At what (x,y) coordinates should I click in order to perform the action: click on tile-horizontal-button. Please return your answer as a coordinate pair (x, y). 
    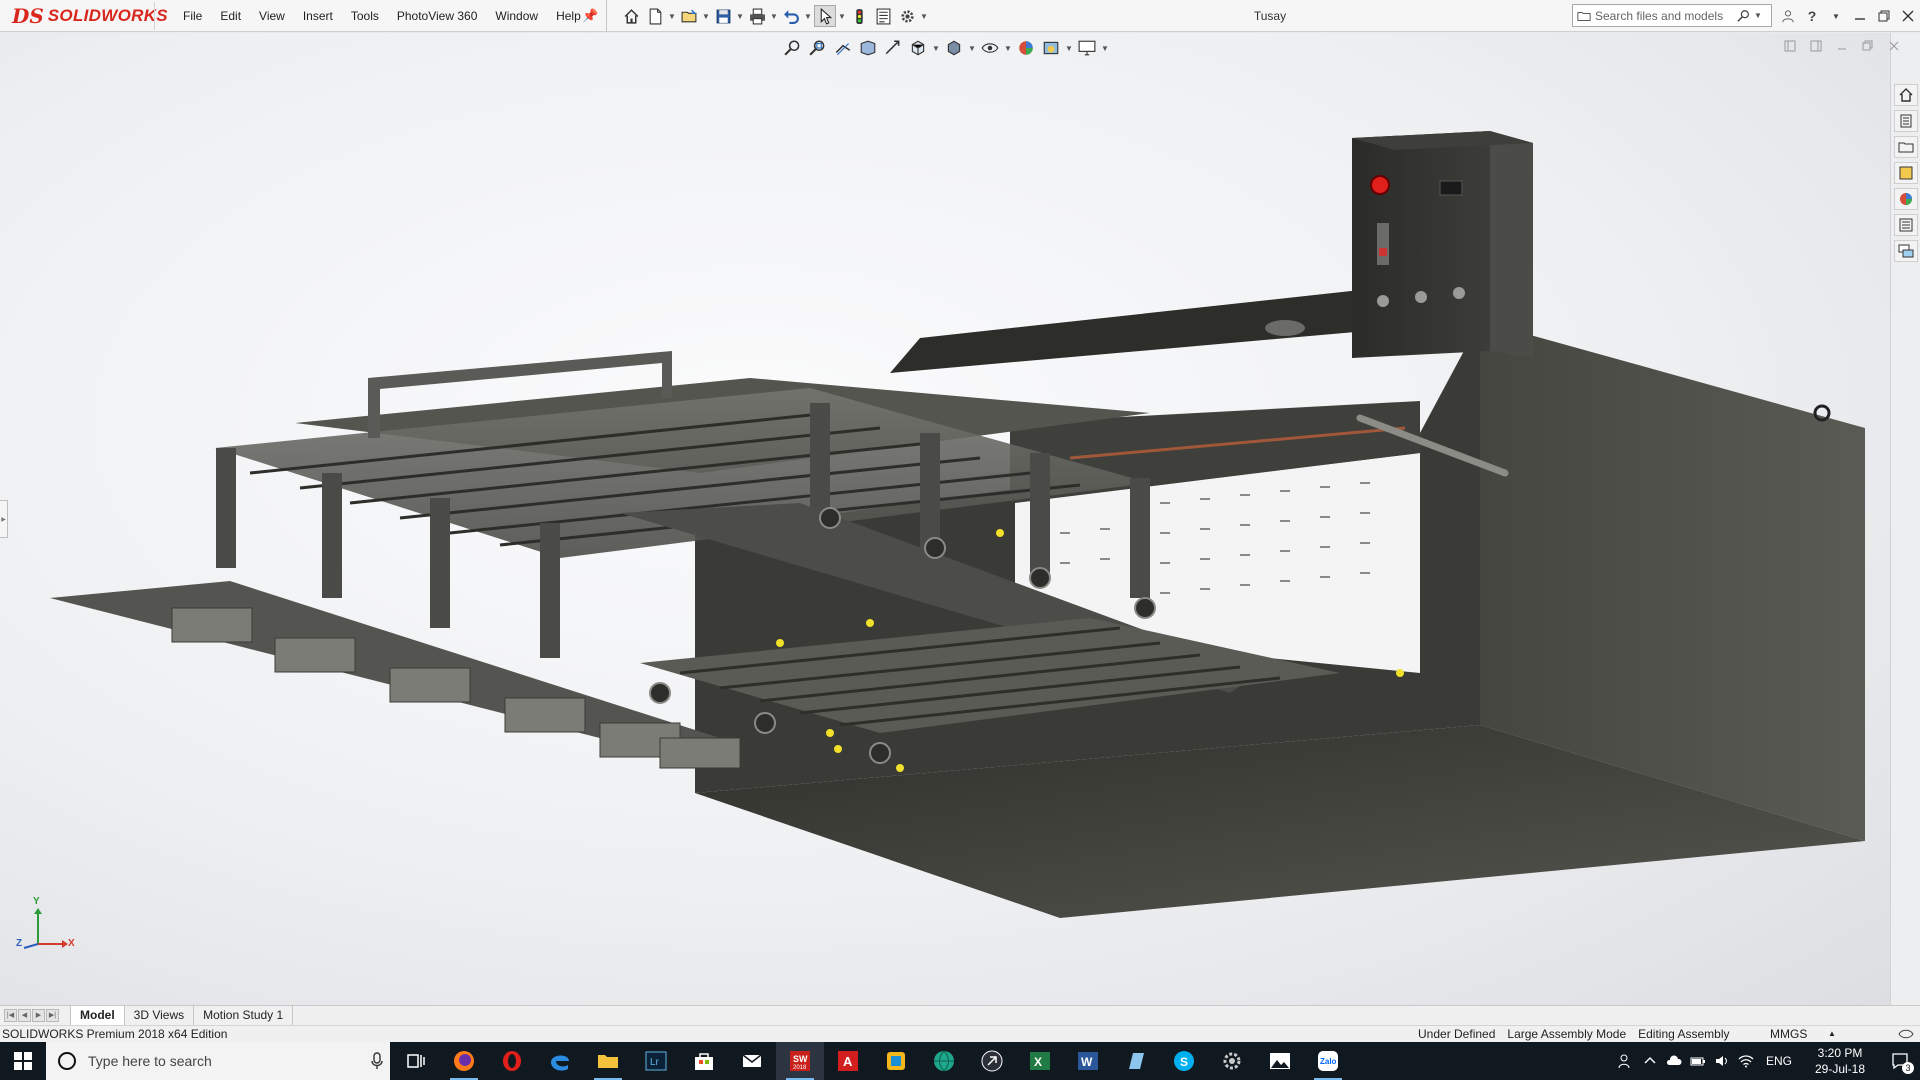
    Looking at the image, I should click on (1790, 46).